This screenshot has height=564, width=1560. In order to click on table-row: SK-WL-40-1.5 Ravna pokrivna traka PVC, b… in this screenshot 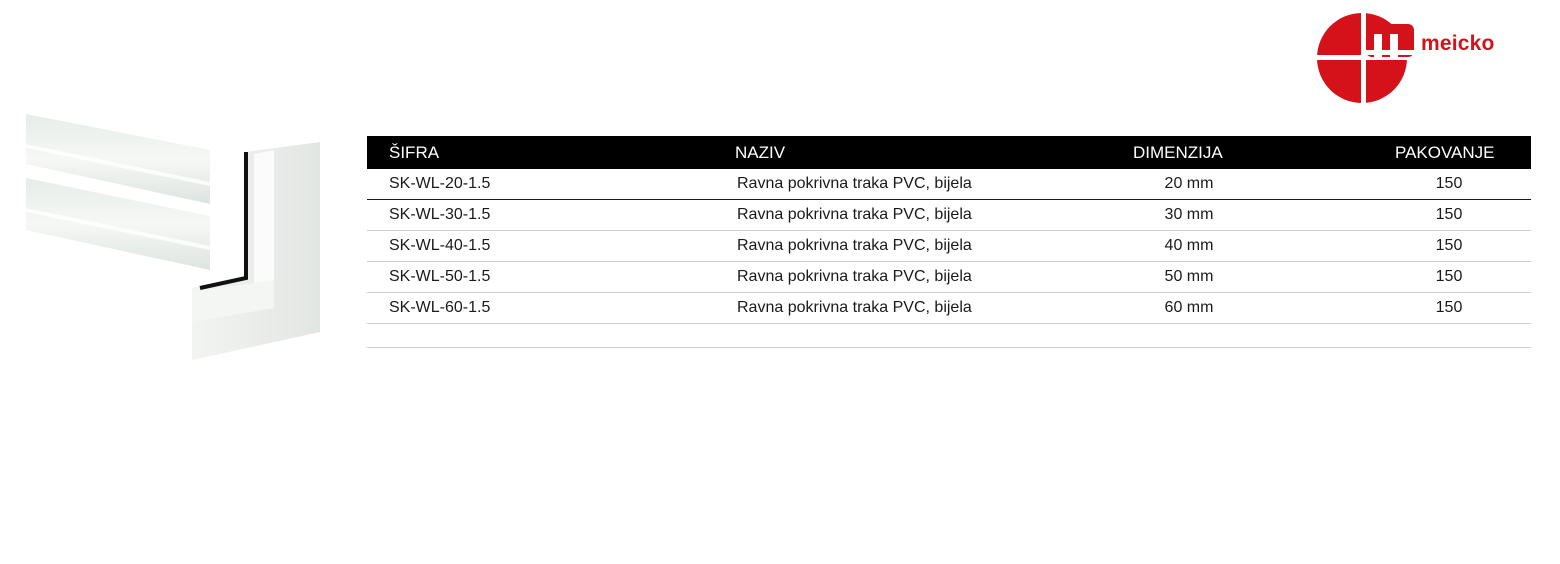, I will do `click(949, 246)`.